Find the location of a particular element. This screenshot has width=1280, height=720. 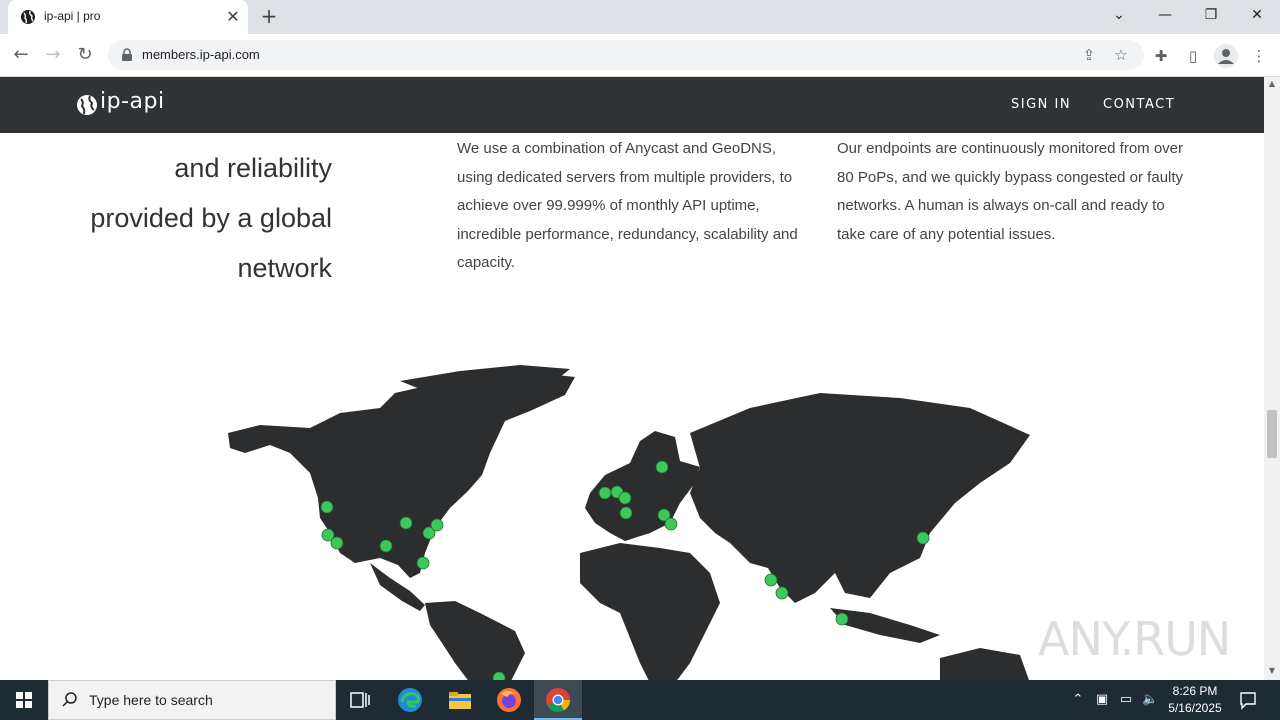

scroll-thumb is located at coordinates (1272, 434).